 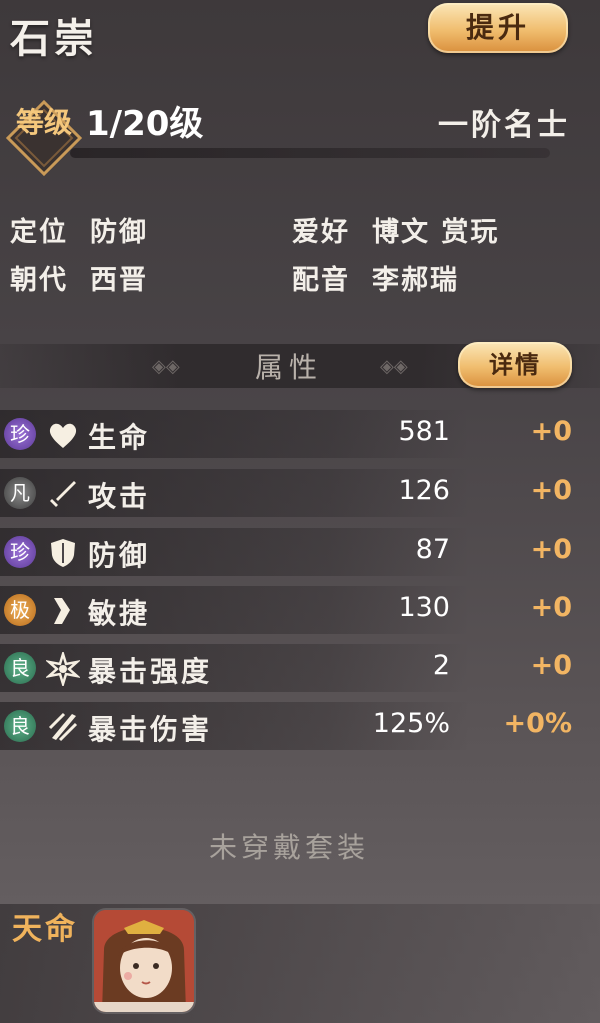 I want to click on grade-badge: 极, so click(x=20, y=610).